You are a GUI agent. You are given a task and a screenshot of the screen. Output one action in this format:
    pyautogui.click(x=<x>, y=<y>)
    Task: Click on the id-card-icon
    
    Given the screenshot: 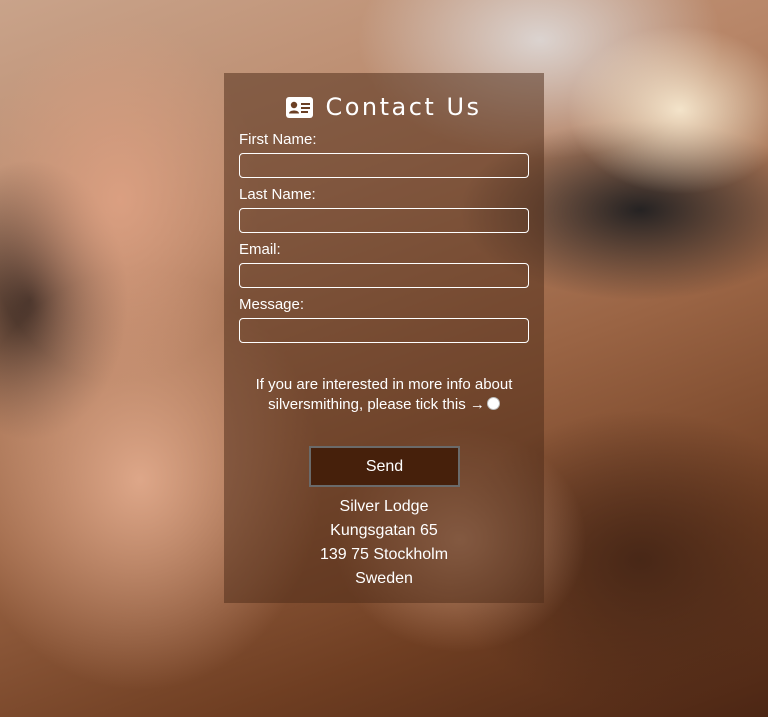 What is the action you would take?
    pyautogui.click(x=300, y=107)
    